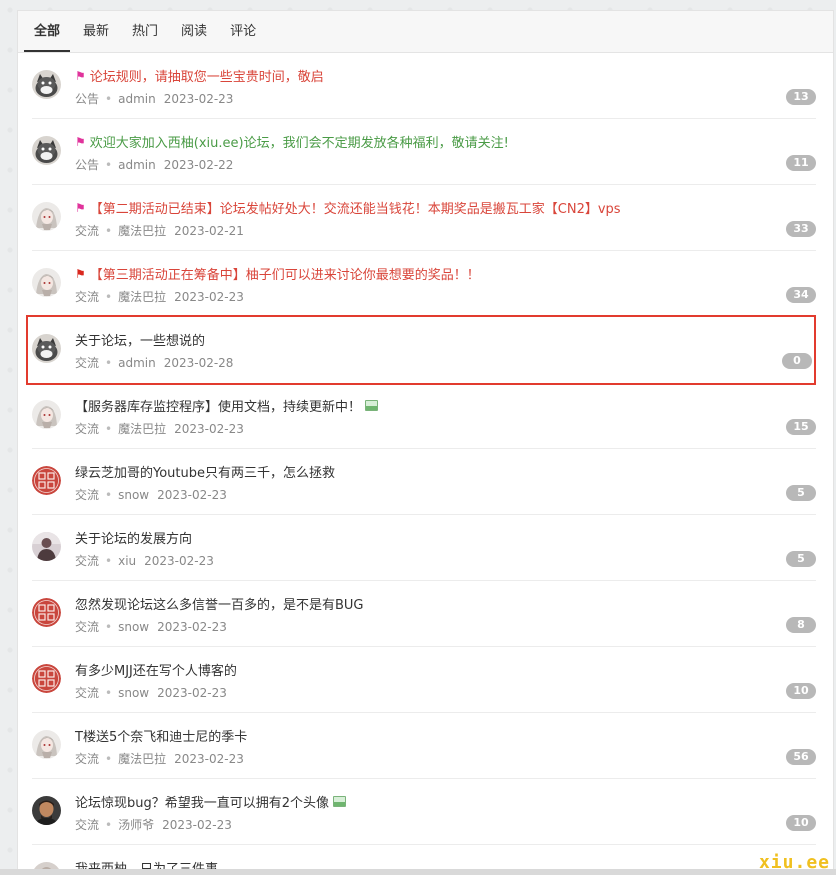 The image size is (836, 875). I want to click on topic-title-text: 欢迎大家加入西柚(xiu.ee)论坛，我们会不定期发放各种福利，敬请关注!, so click(299, 141).